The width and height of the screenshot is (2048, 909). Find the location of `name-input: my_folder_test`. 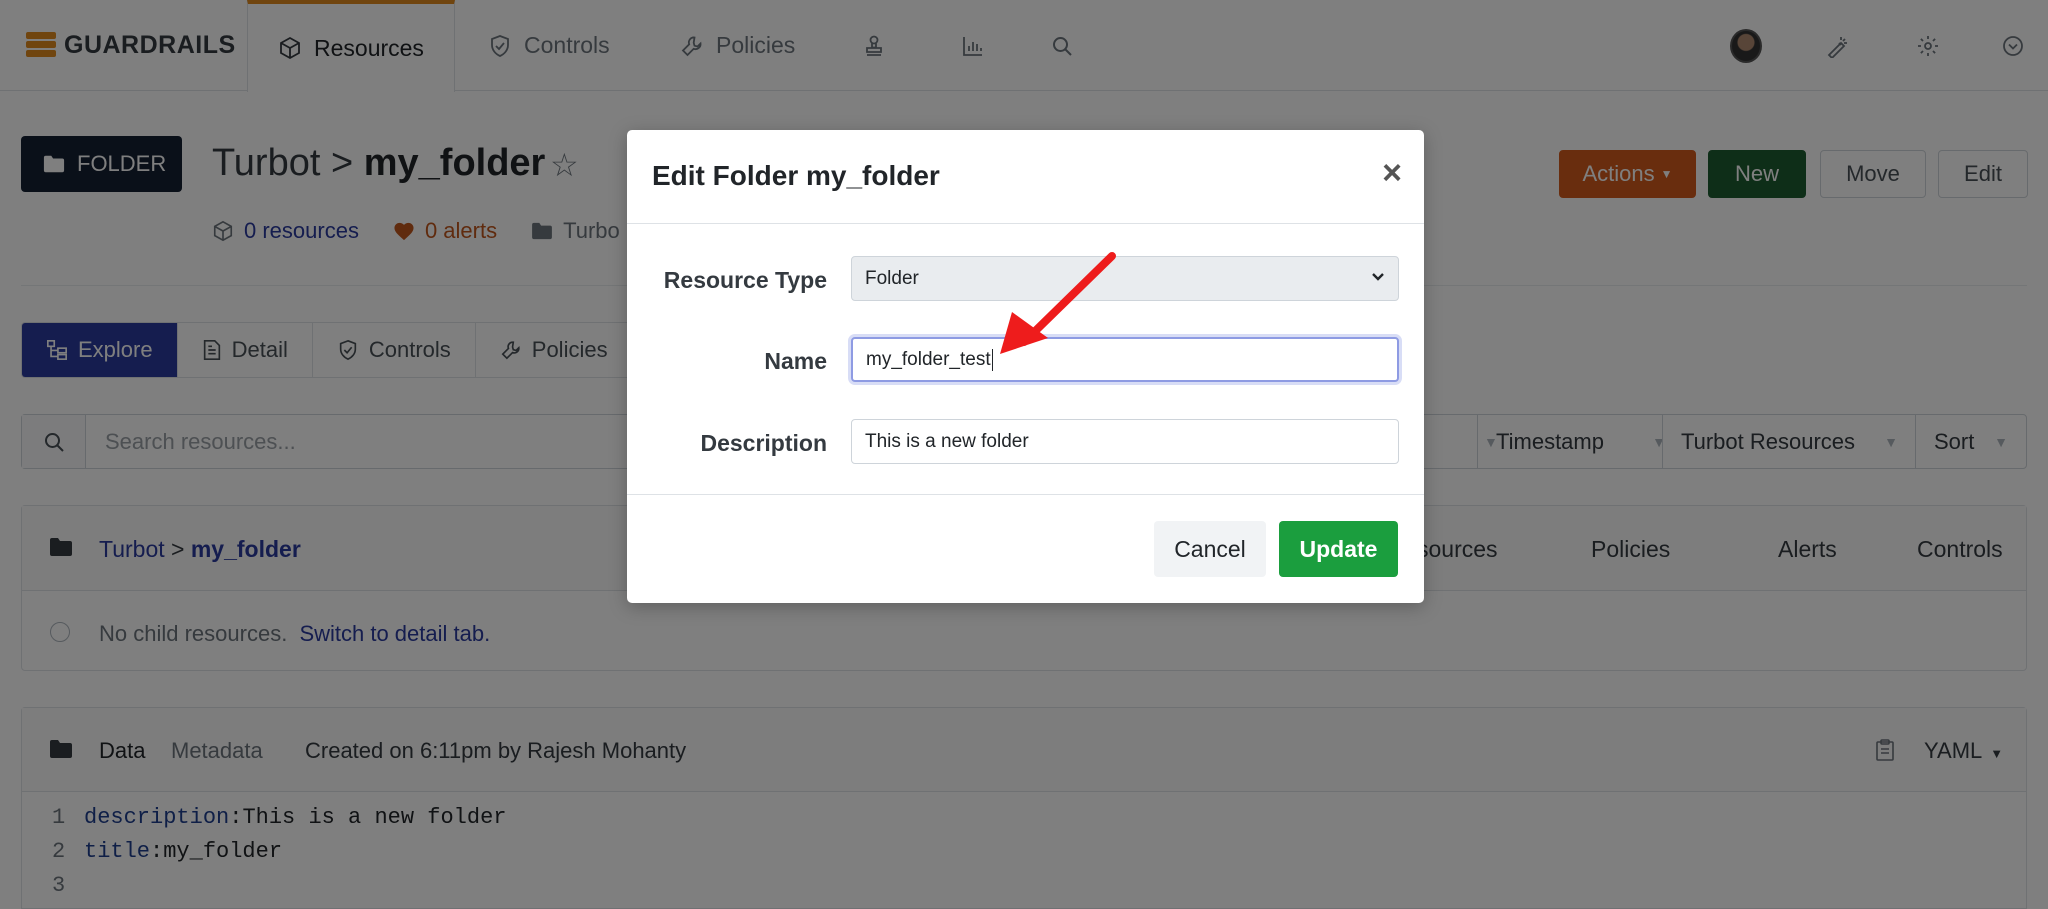

name-input: my_folder_test is located at coordinates (1125, 359).